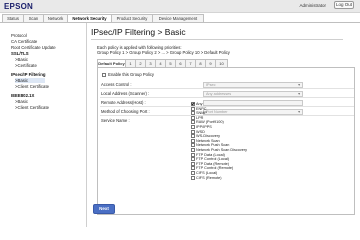 This screenshot has width=360, height=240. I want to click on service-option-label: CIFS (Local), so click(207, 172).